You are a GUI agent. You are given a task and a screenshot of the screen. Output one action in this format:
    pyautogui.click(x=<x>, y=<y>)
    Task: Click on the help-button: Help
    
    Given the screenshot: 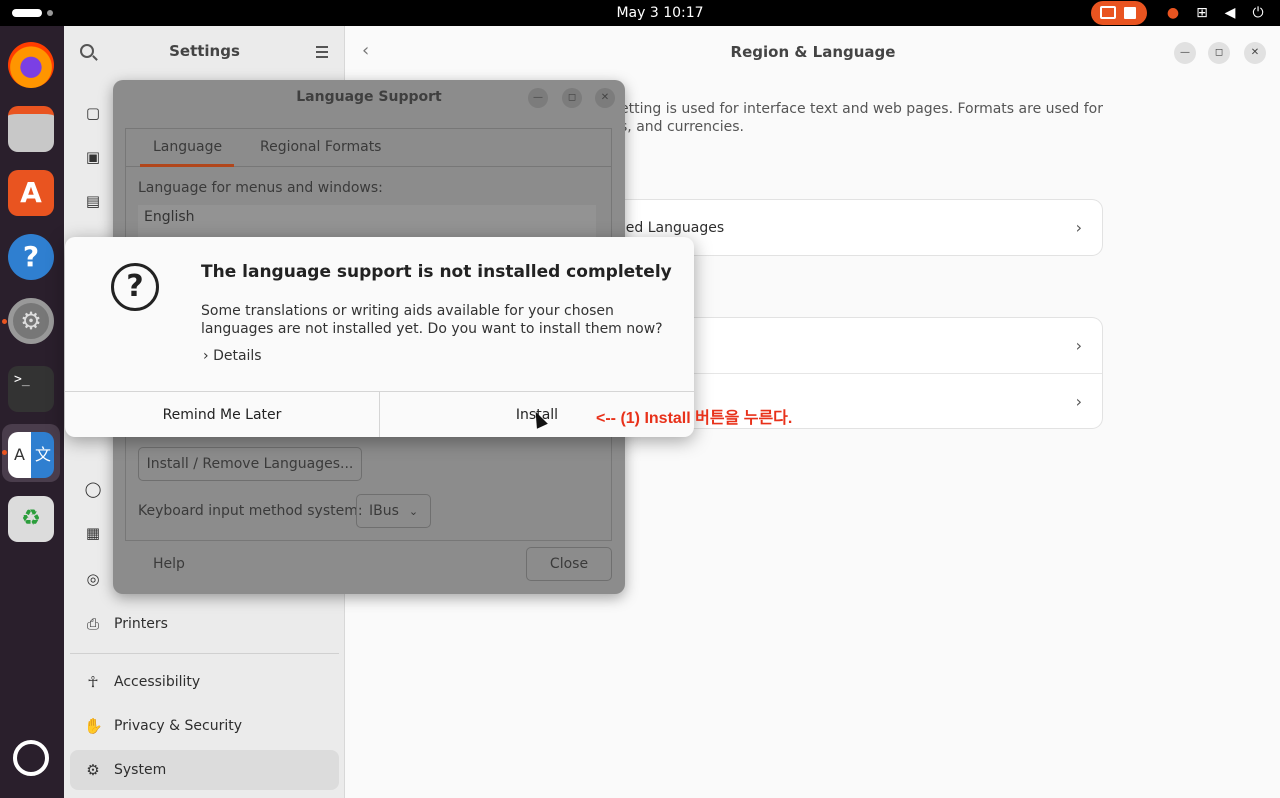 What is the action you would take?
    pyautogui.click(x=169, y=564)
    